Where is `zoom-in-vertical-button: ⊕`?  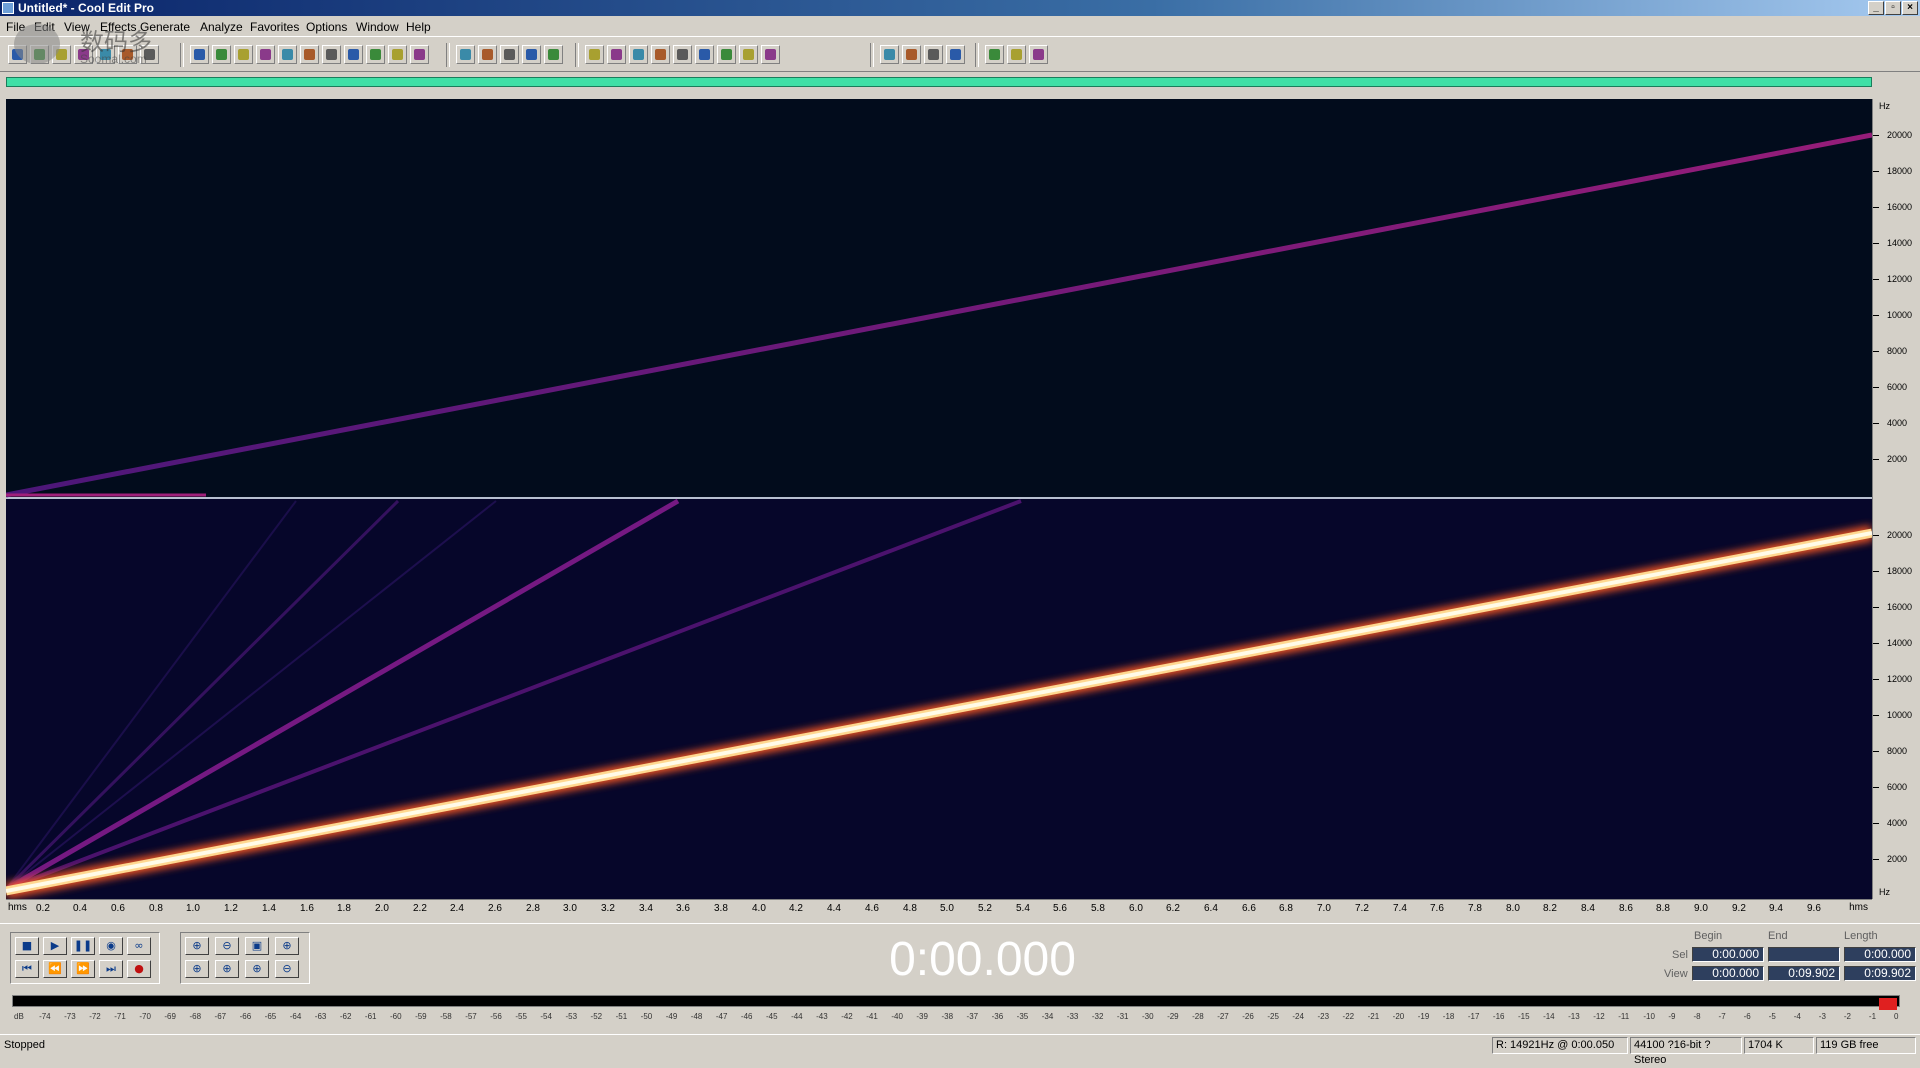 zoom-in-vertical-button: ⊕ is located at coordinates (287, 946).